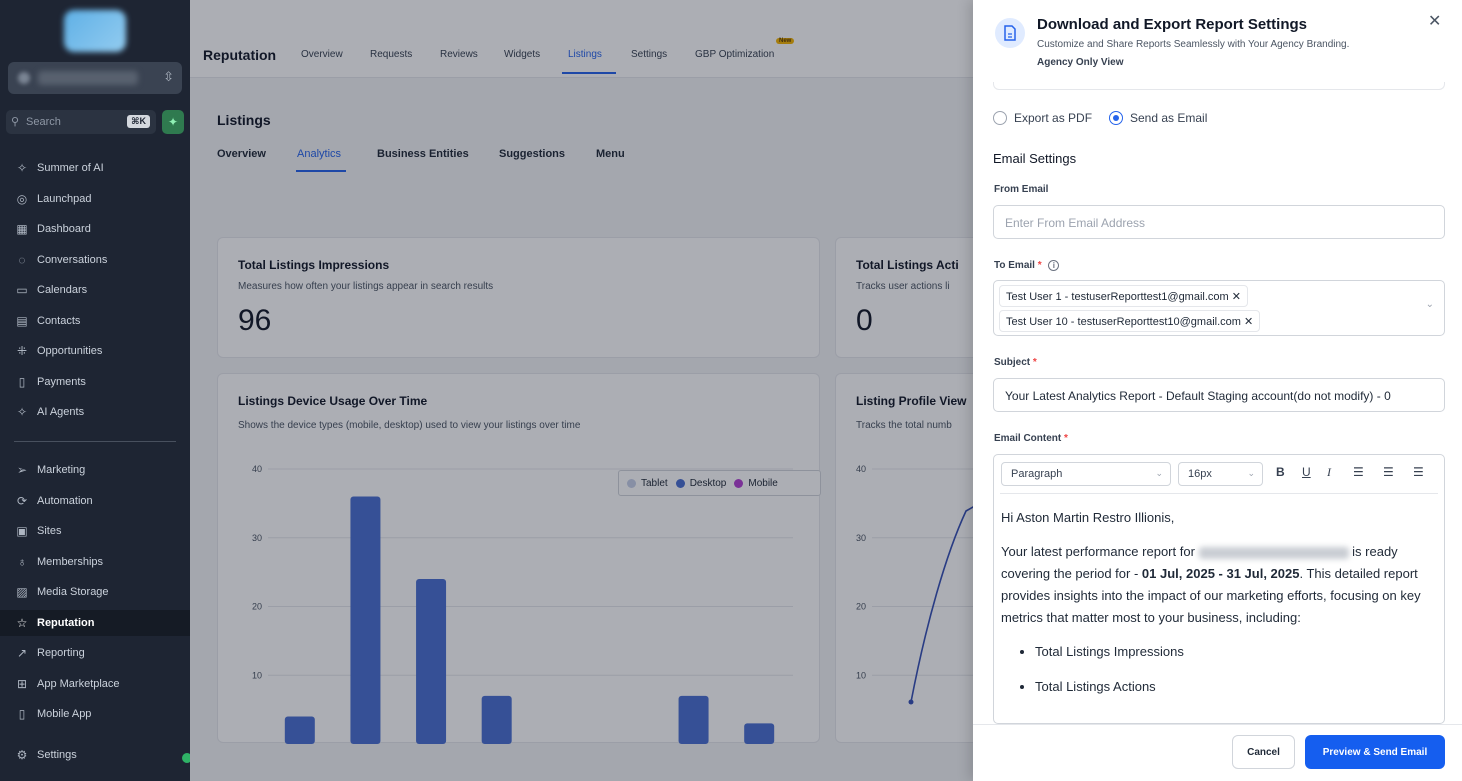 The height and width of the screenshot is (781, 1462). Describe the element at coordinates (734, 54) in the screenshot. I see `tab-gbp-optimization: GBP Optimization` at that location.